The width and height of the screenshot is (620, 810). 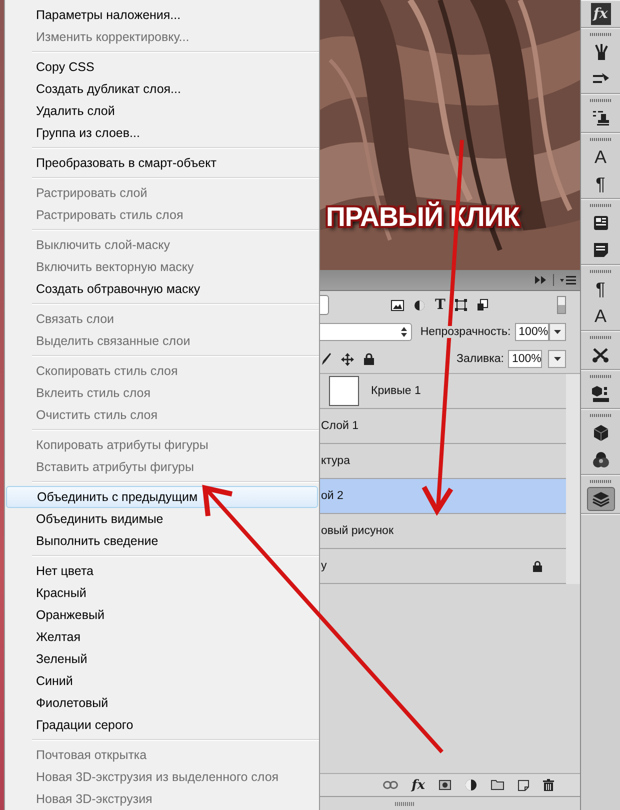 I want to click on menu-item: Желтая, so click(x=162, y=637).